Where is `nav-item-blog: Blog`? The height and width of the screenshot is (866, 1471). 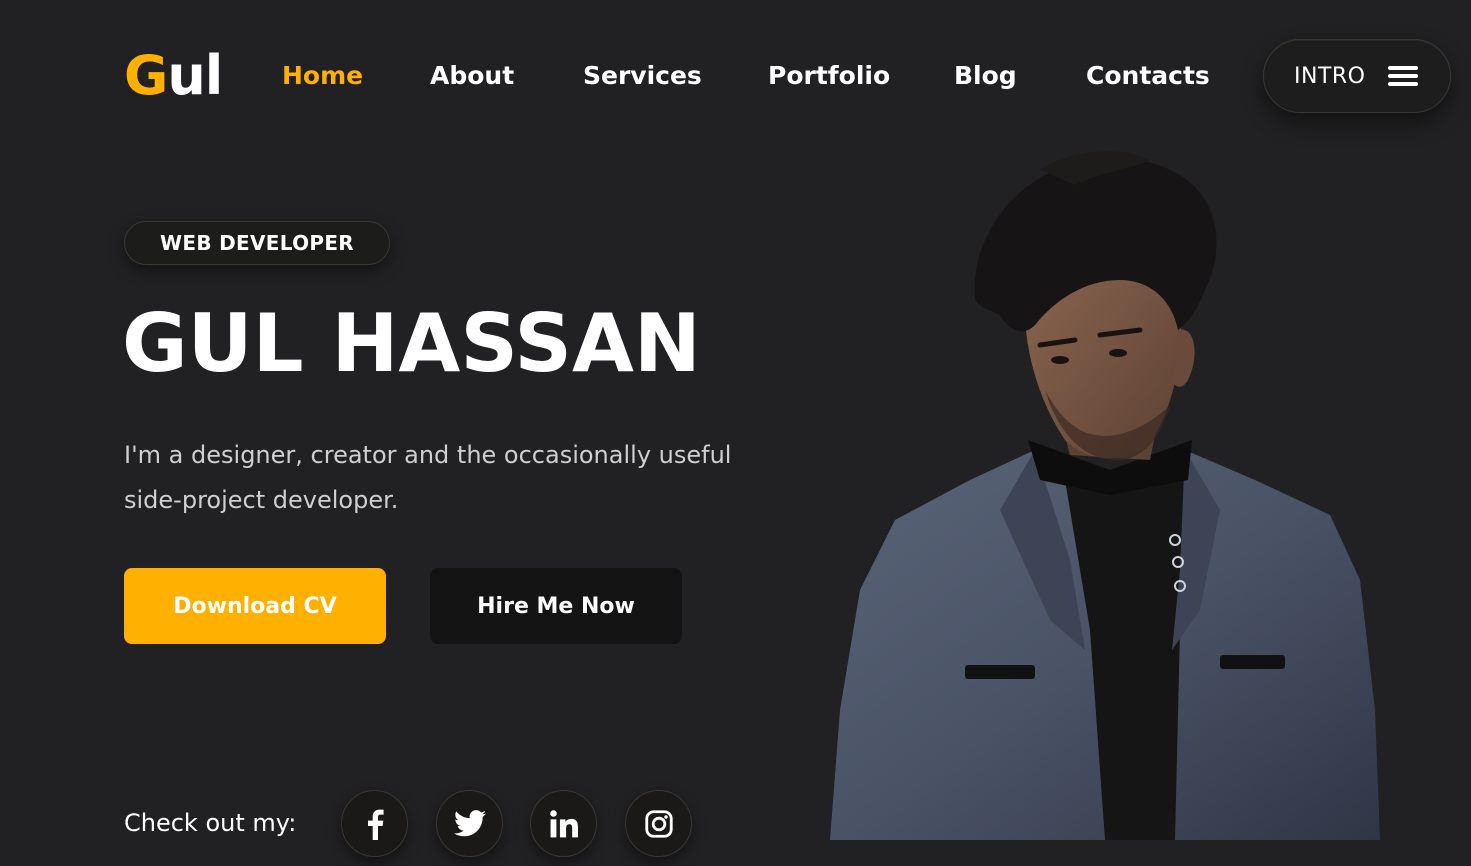 nav-item-blog: Blog is located at coordinates (985, 76).